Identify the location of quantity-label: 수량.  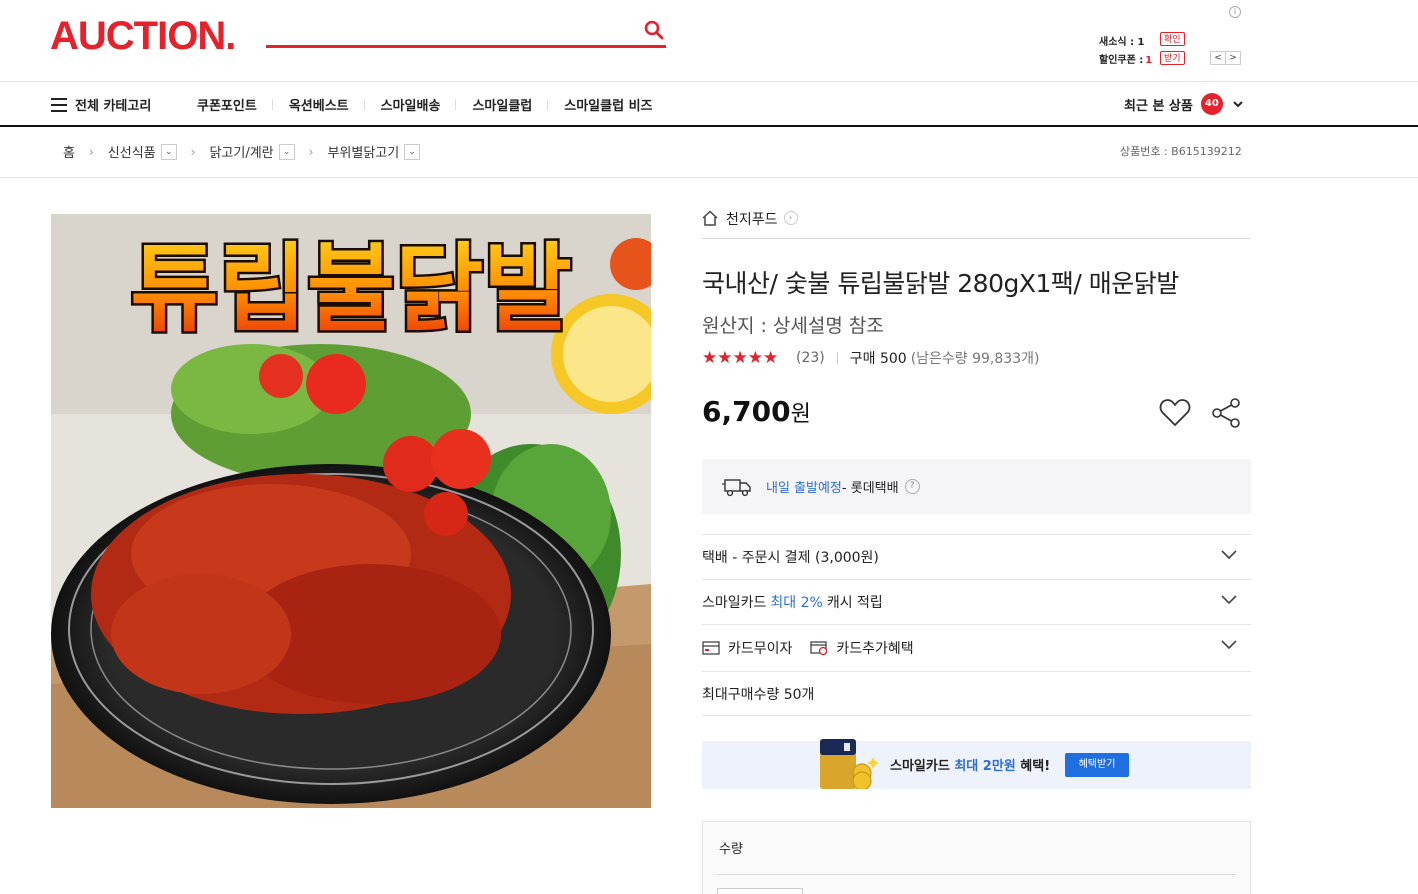
(731, 849).